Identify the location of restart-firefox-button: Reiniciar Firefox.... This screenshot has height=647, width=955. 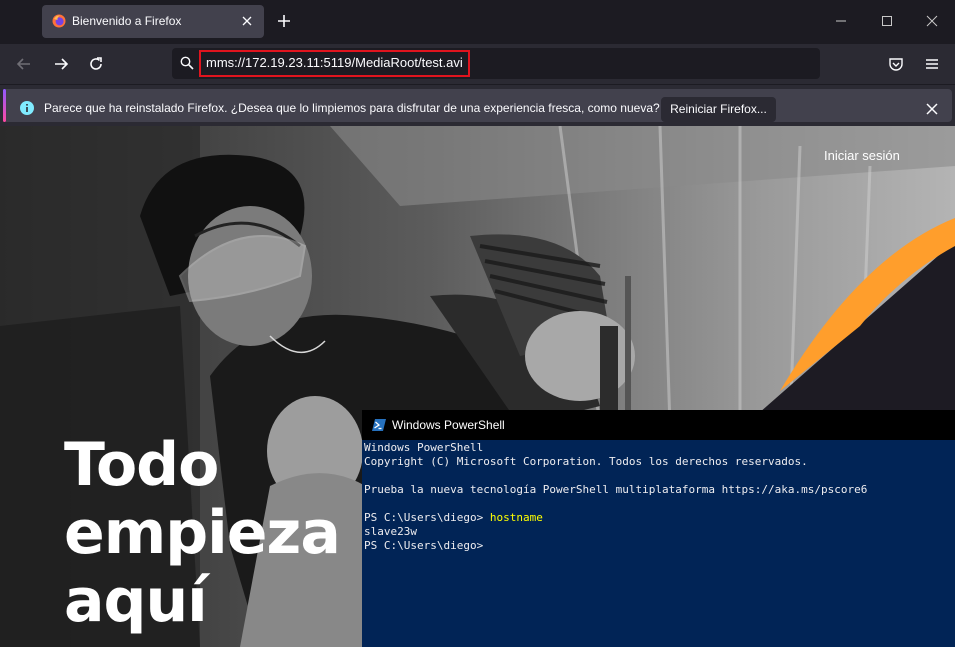
(718, 109).